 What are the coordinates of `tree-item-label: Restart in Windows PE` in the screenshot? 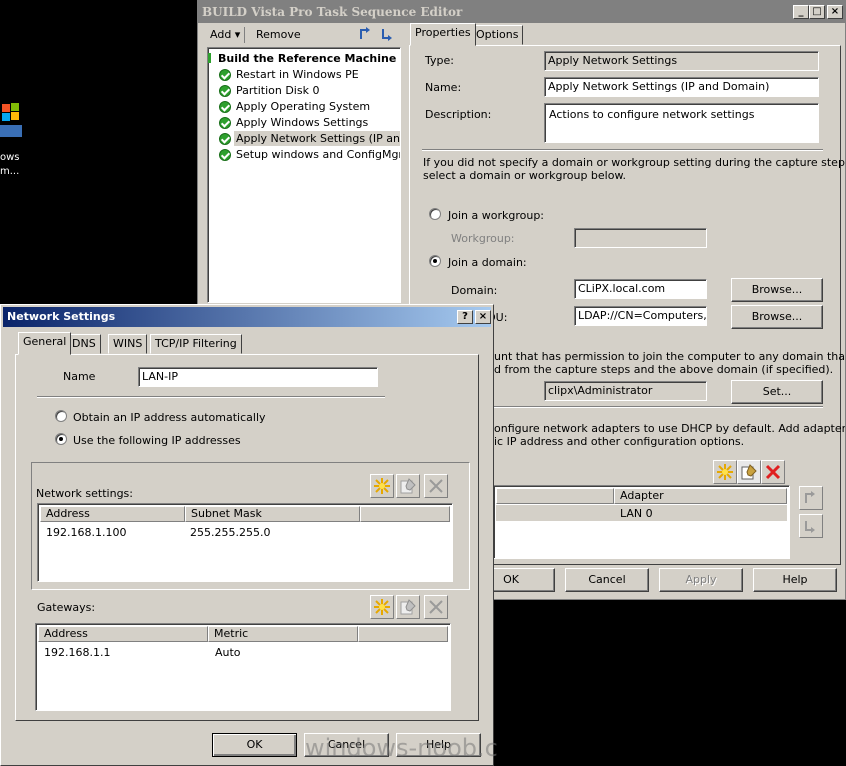 It's located at (297, 74).